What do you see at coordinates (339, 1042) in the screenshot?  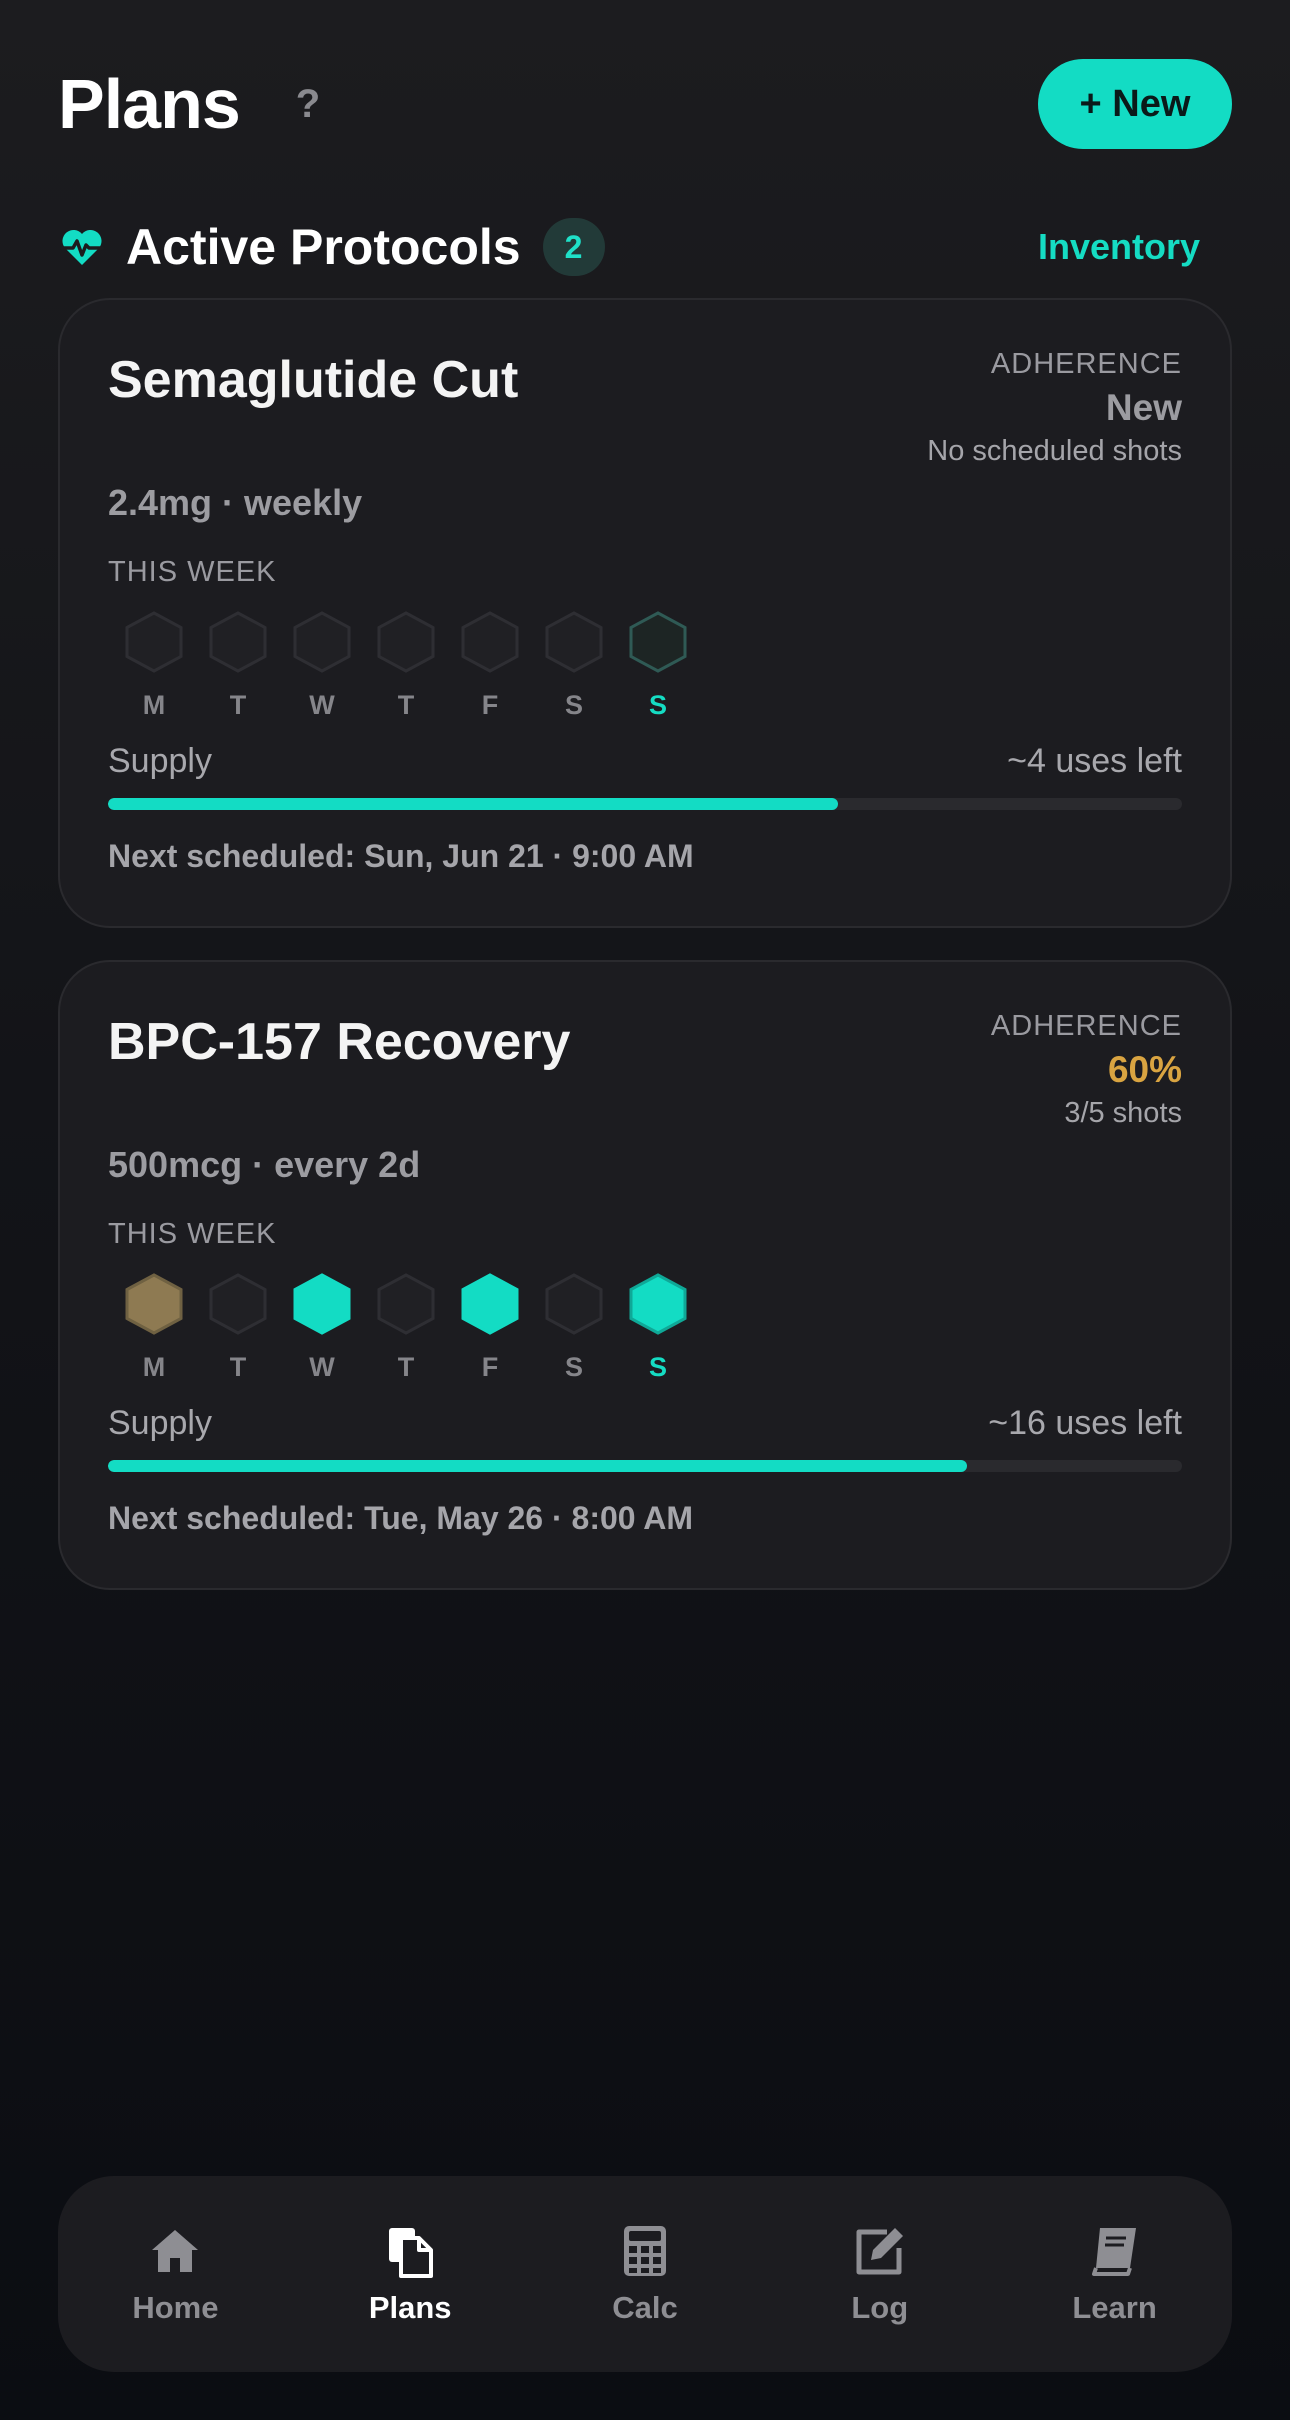 I see `protocol-name: BPC-157 Recovery` at bounding box center [339, 1042].